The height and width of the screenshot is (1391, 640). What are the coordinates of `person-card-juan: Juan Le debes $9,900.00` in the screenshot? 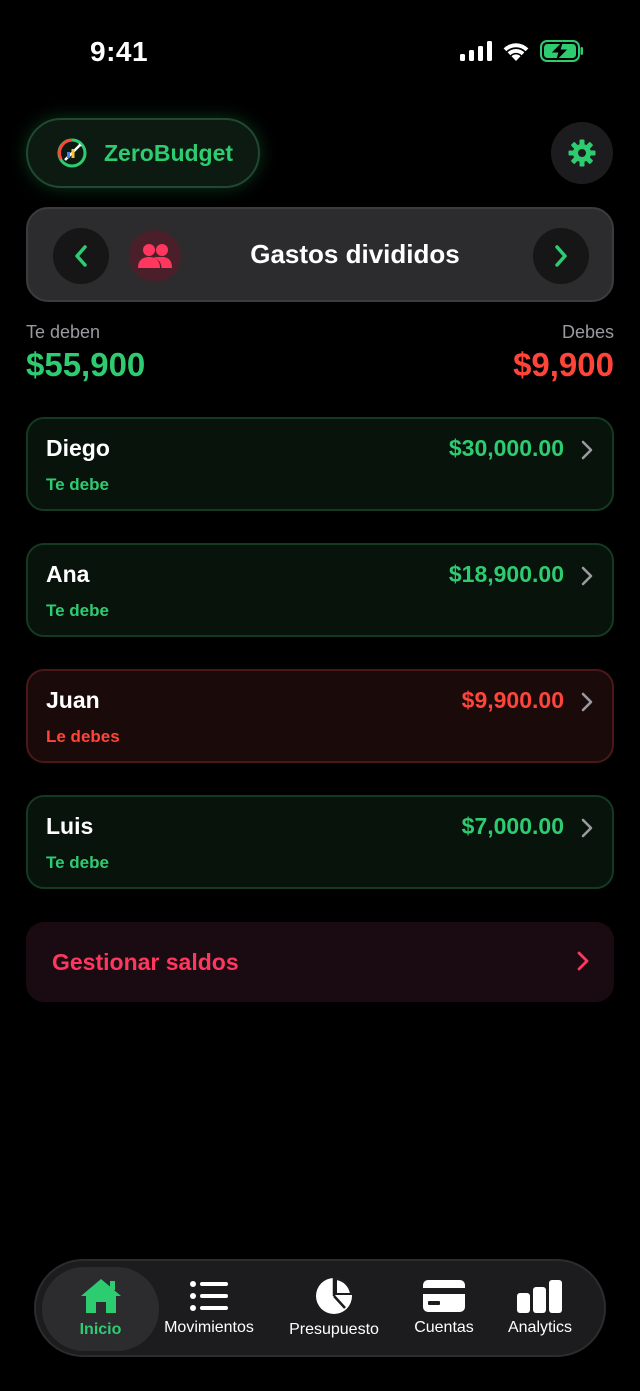 It's located at (320, 716).